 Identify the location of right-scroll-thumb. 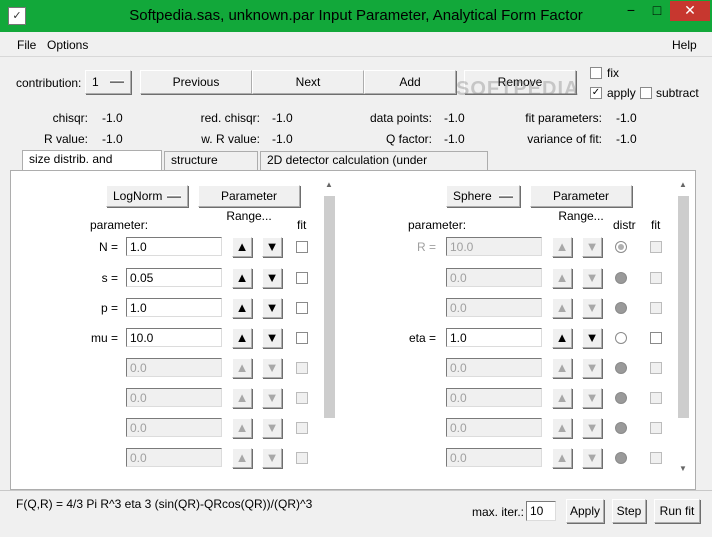
(683, 307).